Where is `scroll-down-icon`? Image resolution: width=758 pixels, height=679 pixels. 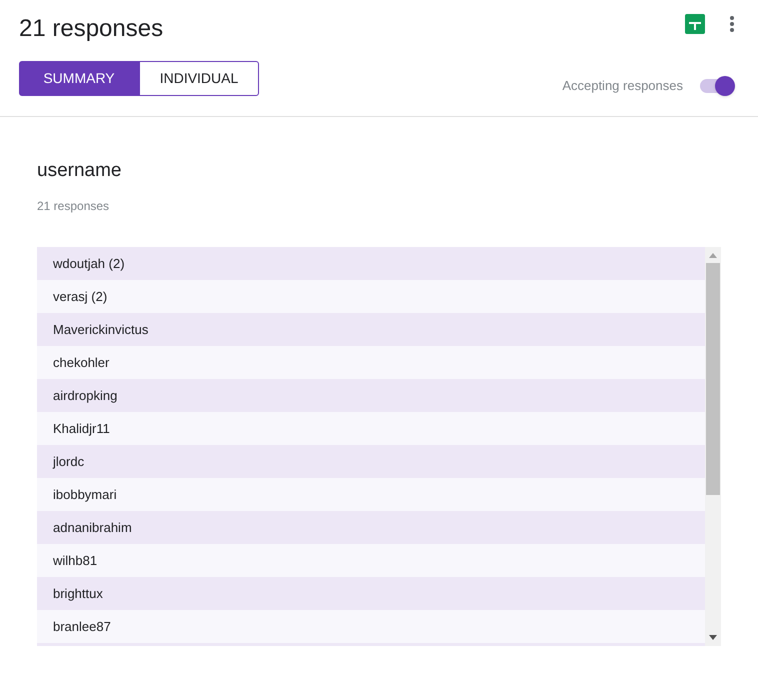 scroll-down-icon is located at coordinates (713, 637).